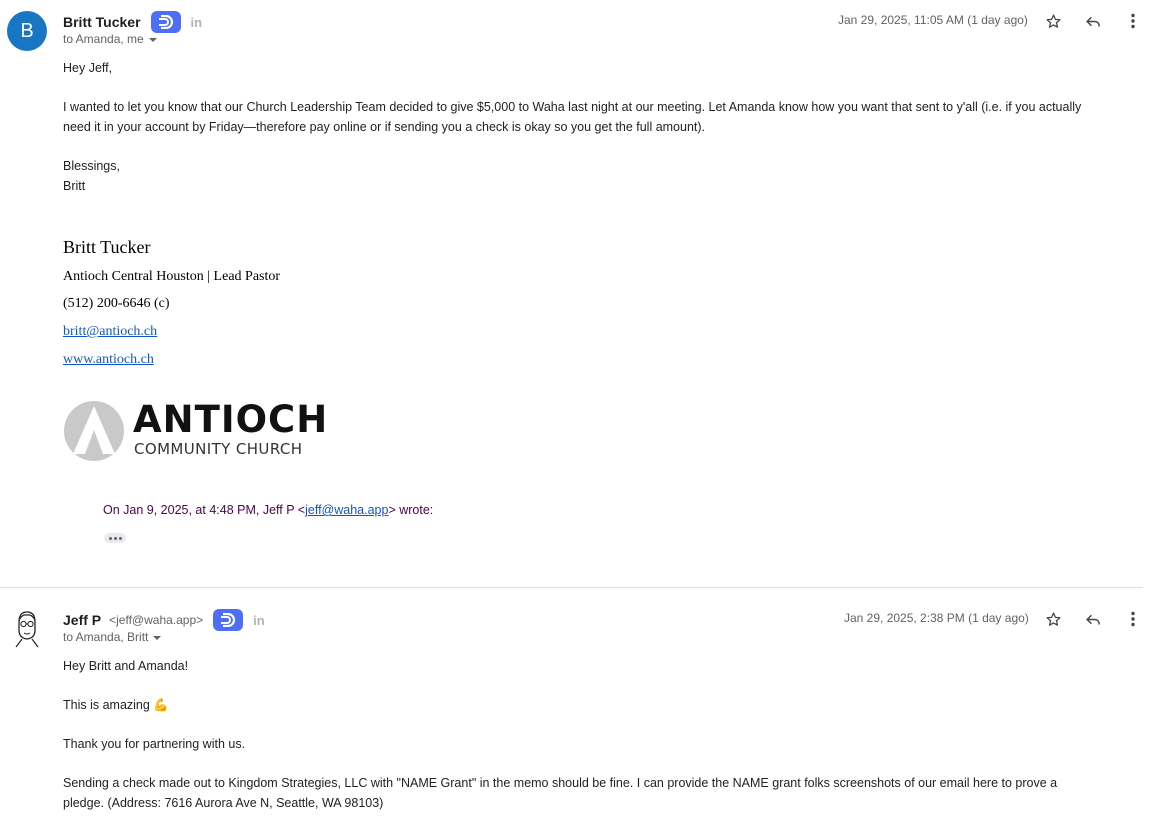  I want to click on recipients: to Amanda, me, so click(110, 39).